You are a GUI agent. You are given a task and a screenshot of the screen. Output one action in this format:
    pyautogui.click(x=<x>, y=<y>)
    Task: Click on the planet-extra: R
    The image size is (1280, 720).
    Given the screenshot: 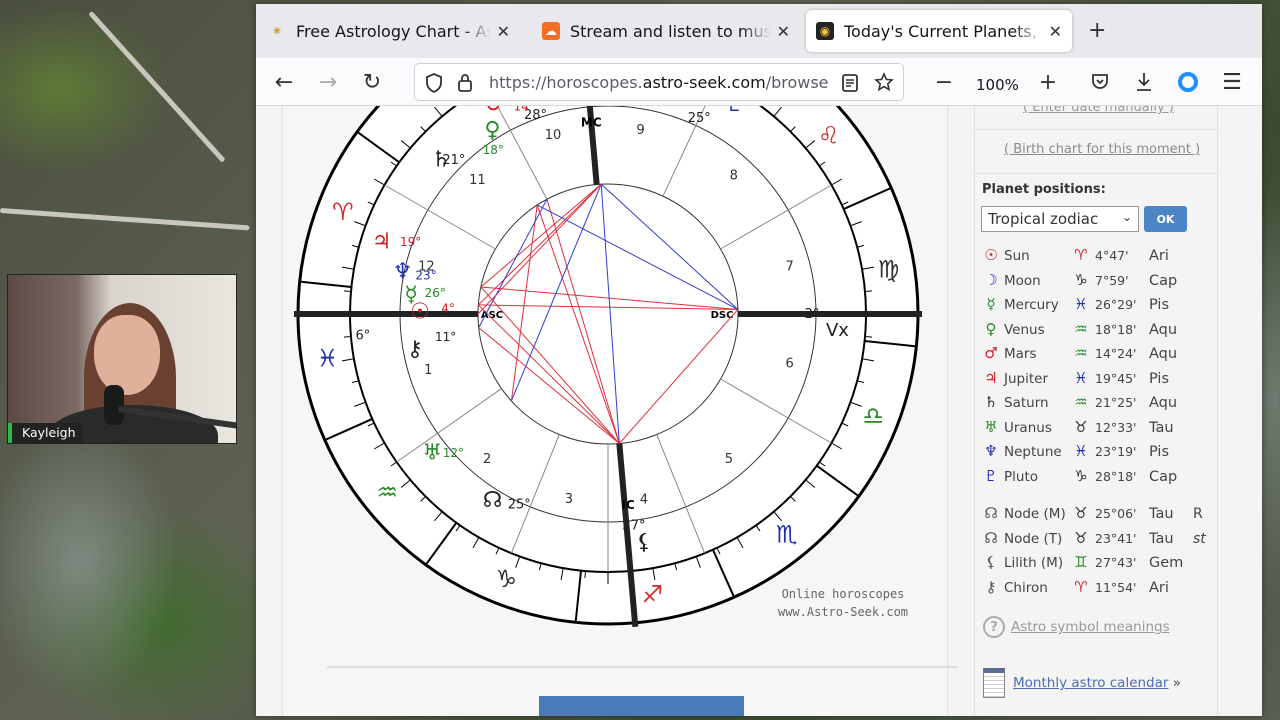 What is the action you would take?
    pyautogui.click(x=1198, y=514)
    